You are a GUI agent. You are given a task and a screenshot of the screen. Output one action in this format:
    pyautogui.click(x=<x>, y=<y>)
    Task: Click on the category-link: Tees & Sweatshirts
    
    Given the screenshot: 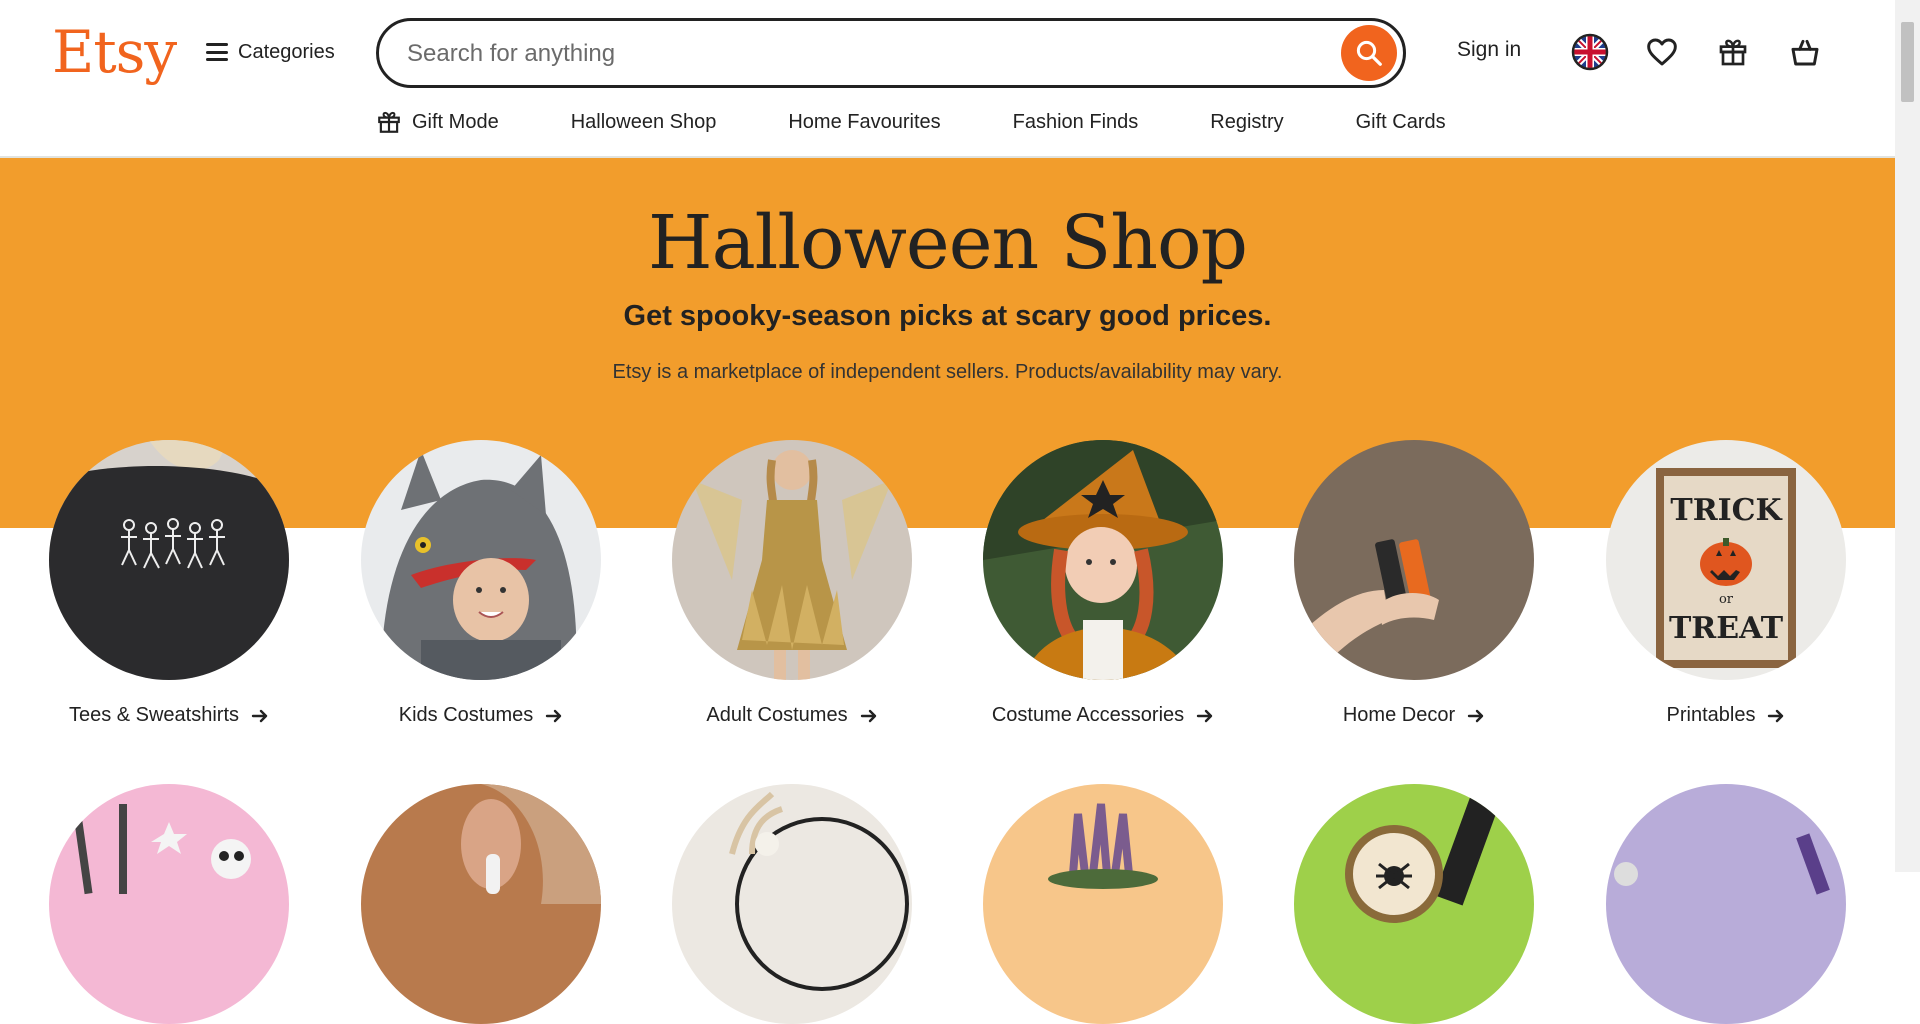 What is the action you would take?
    pyautogui.click(x=169, y=715)
    